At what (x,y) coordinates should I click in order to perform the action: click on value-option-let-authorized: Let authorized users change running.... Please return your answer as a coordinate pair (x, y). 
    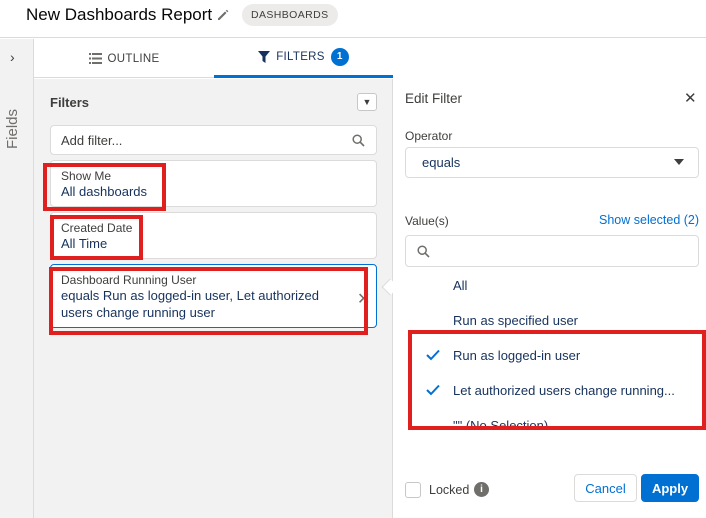
    Looking at the image, I should click on (550, 391).